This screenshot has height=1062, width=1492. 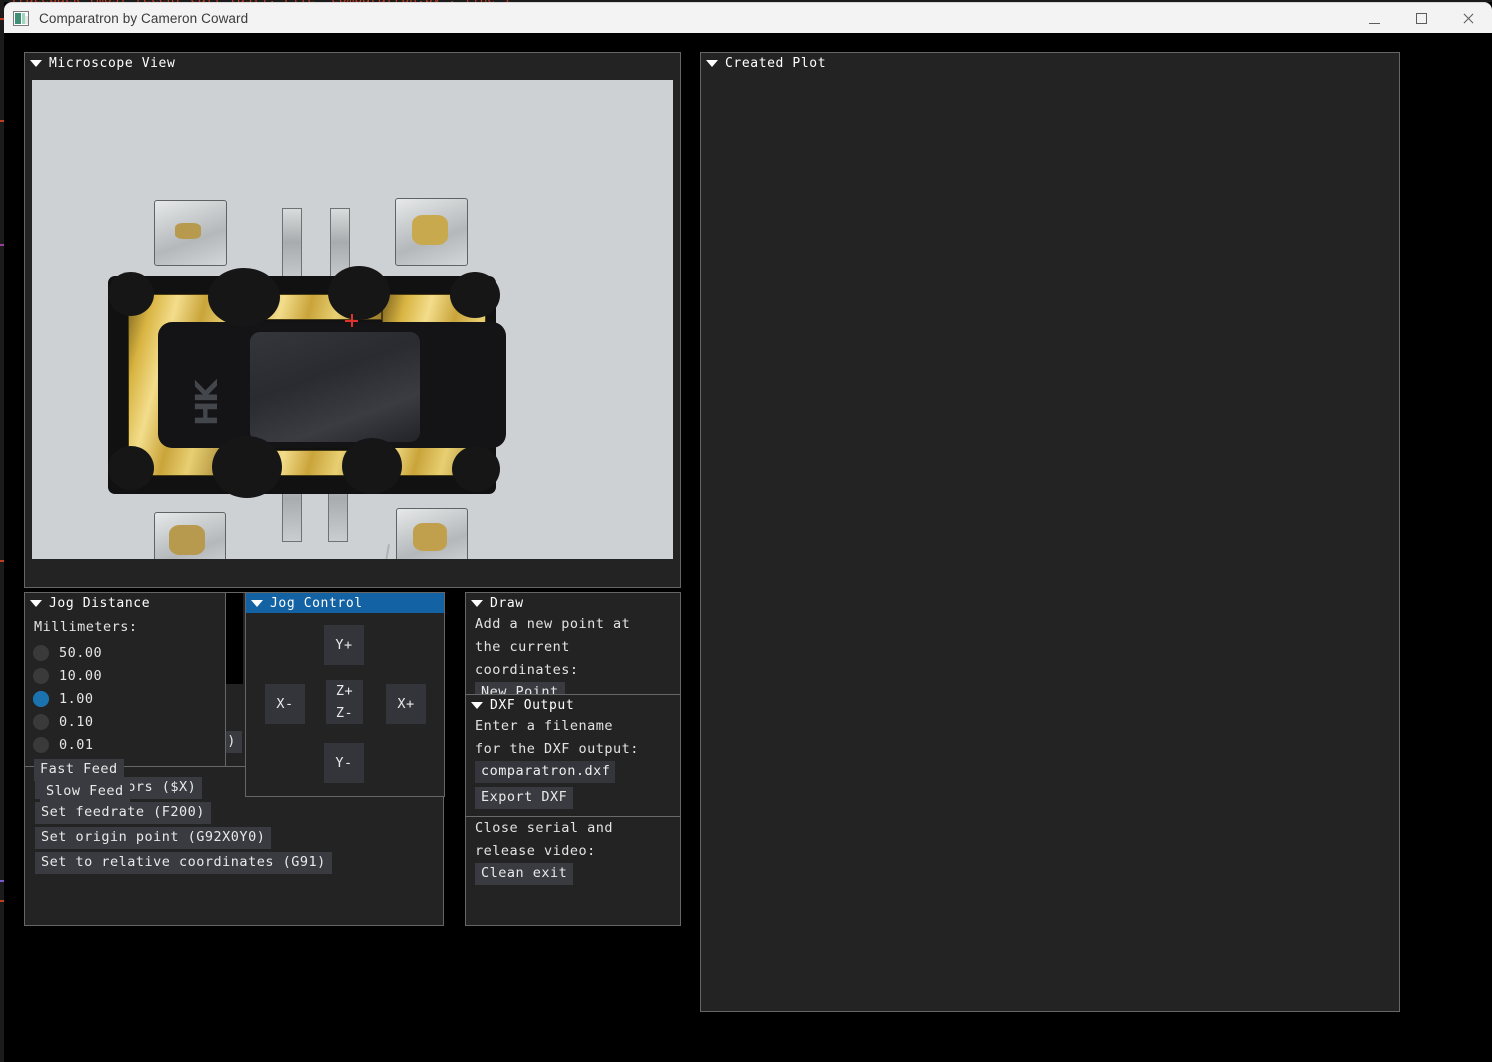 What do you see at coordinates (76, 698) in the screenshot?
I see `jog-distance-option-label: 1.00` at bounding box center [76, 698].